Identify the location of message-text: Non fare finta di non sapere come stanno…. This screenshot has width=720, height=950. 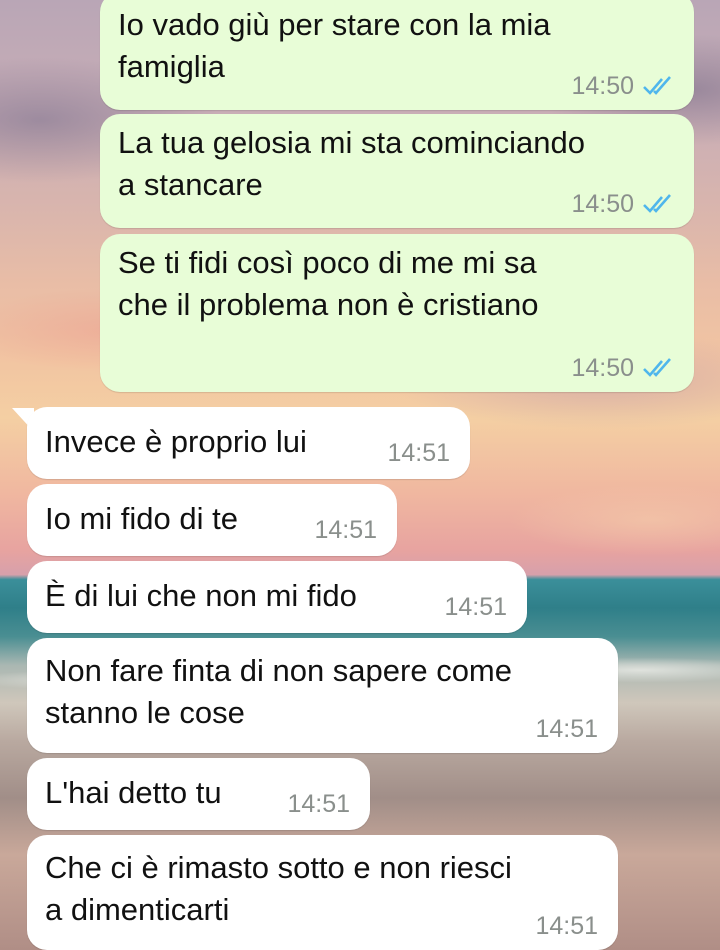
(278, 691).